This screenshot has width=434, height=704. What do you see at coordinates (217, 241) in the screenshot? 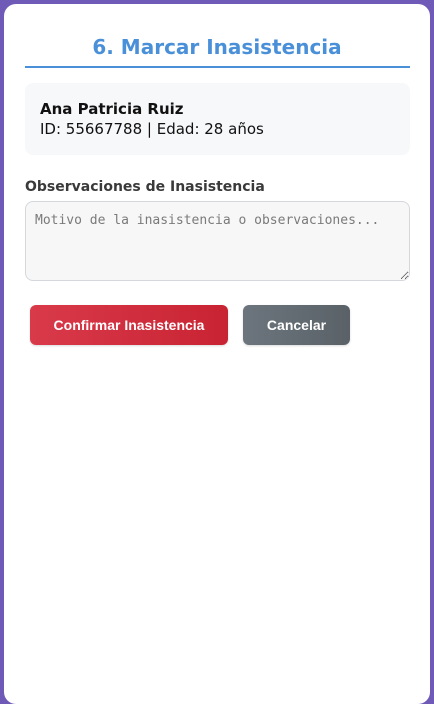
I see `observations-textarea` at bounding box center [217, 241].